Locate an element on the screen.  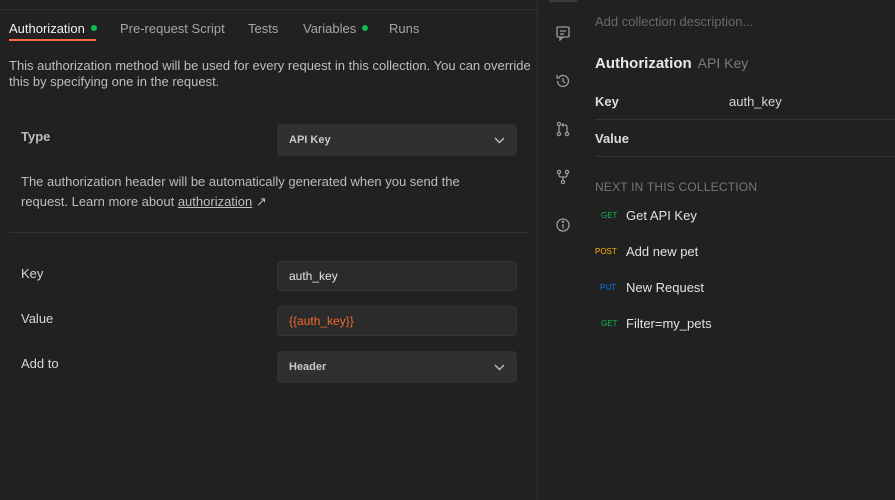
next-in-collection-title: NEXT IN THIS COLLECTION is located at coordinates (676, 187).